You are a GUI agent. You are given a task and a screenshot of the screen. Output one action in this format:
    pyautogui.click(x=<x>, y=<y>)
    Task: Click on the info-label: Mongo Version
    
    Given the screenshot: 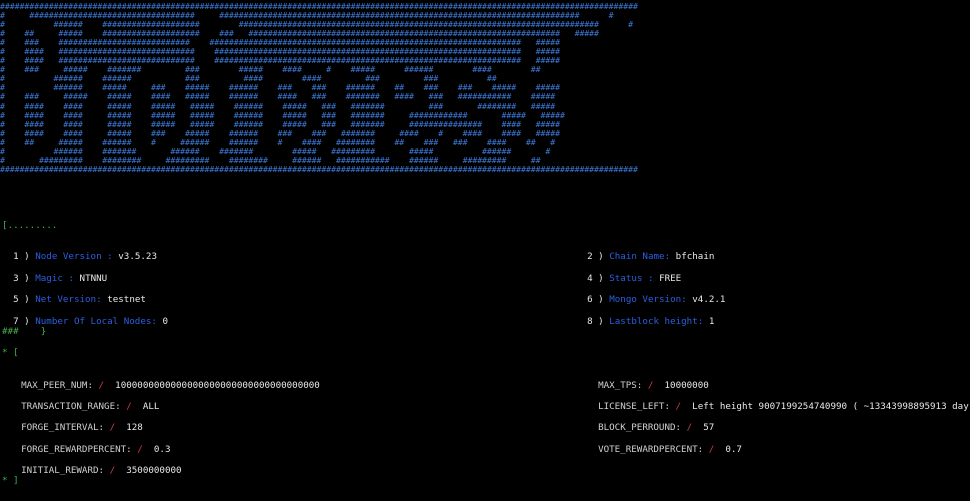 What is the action you would take?
    pyautogui.click(x=645, y=299)
    